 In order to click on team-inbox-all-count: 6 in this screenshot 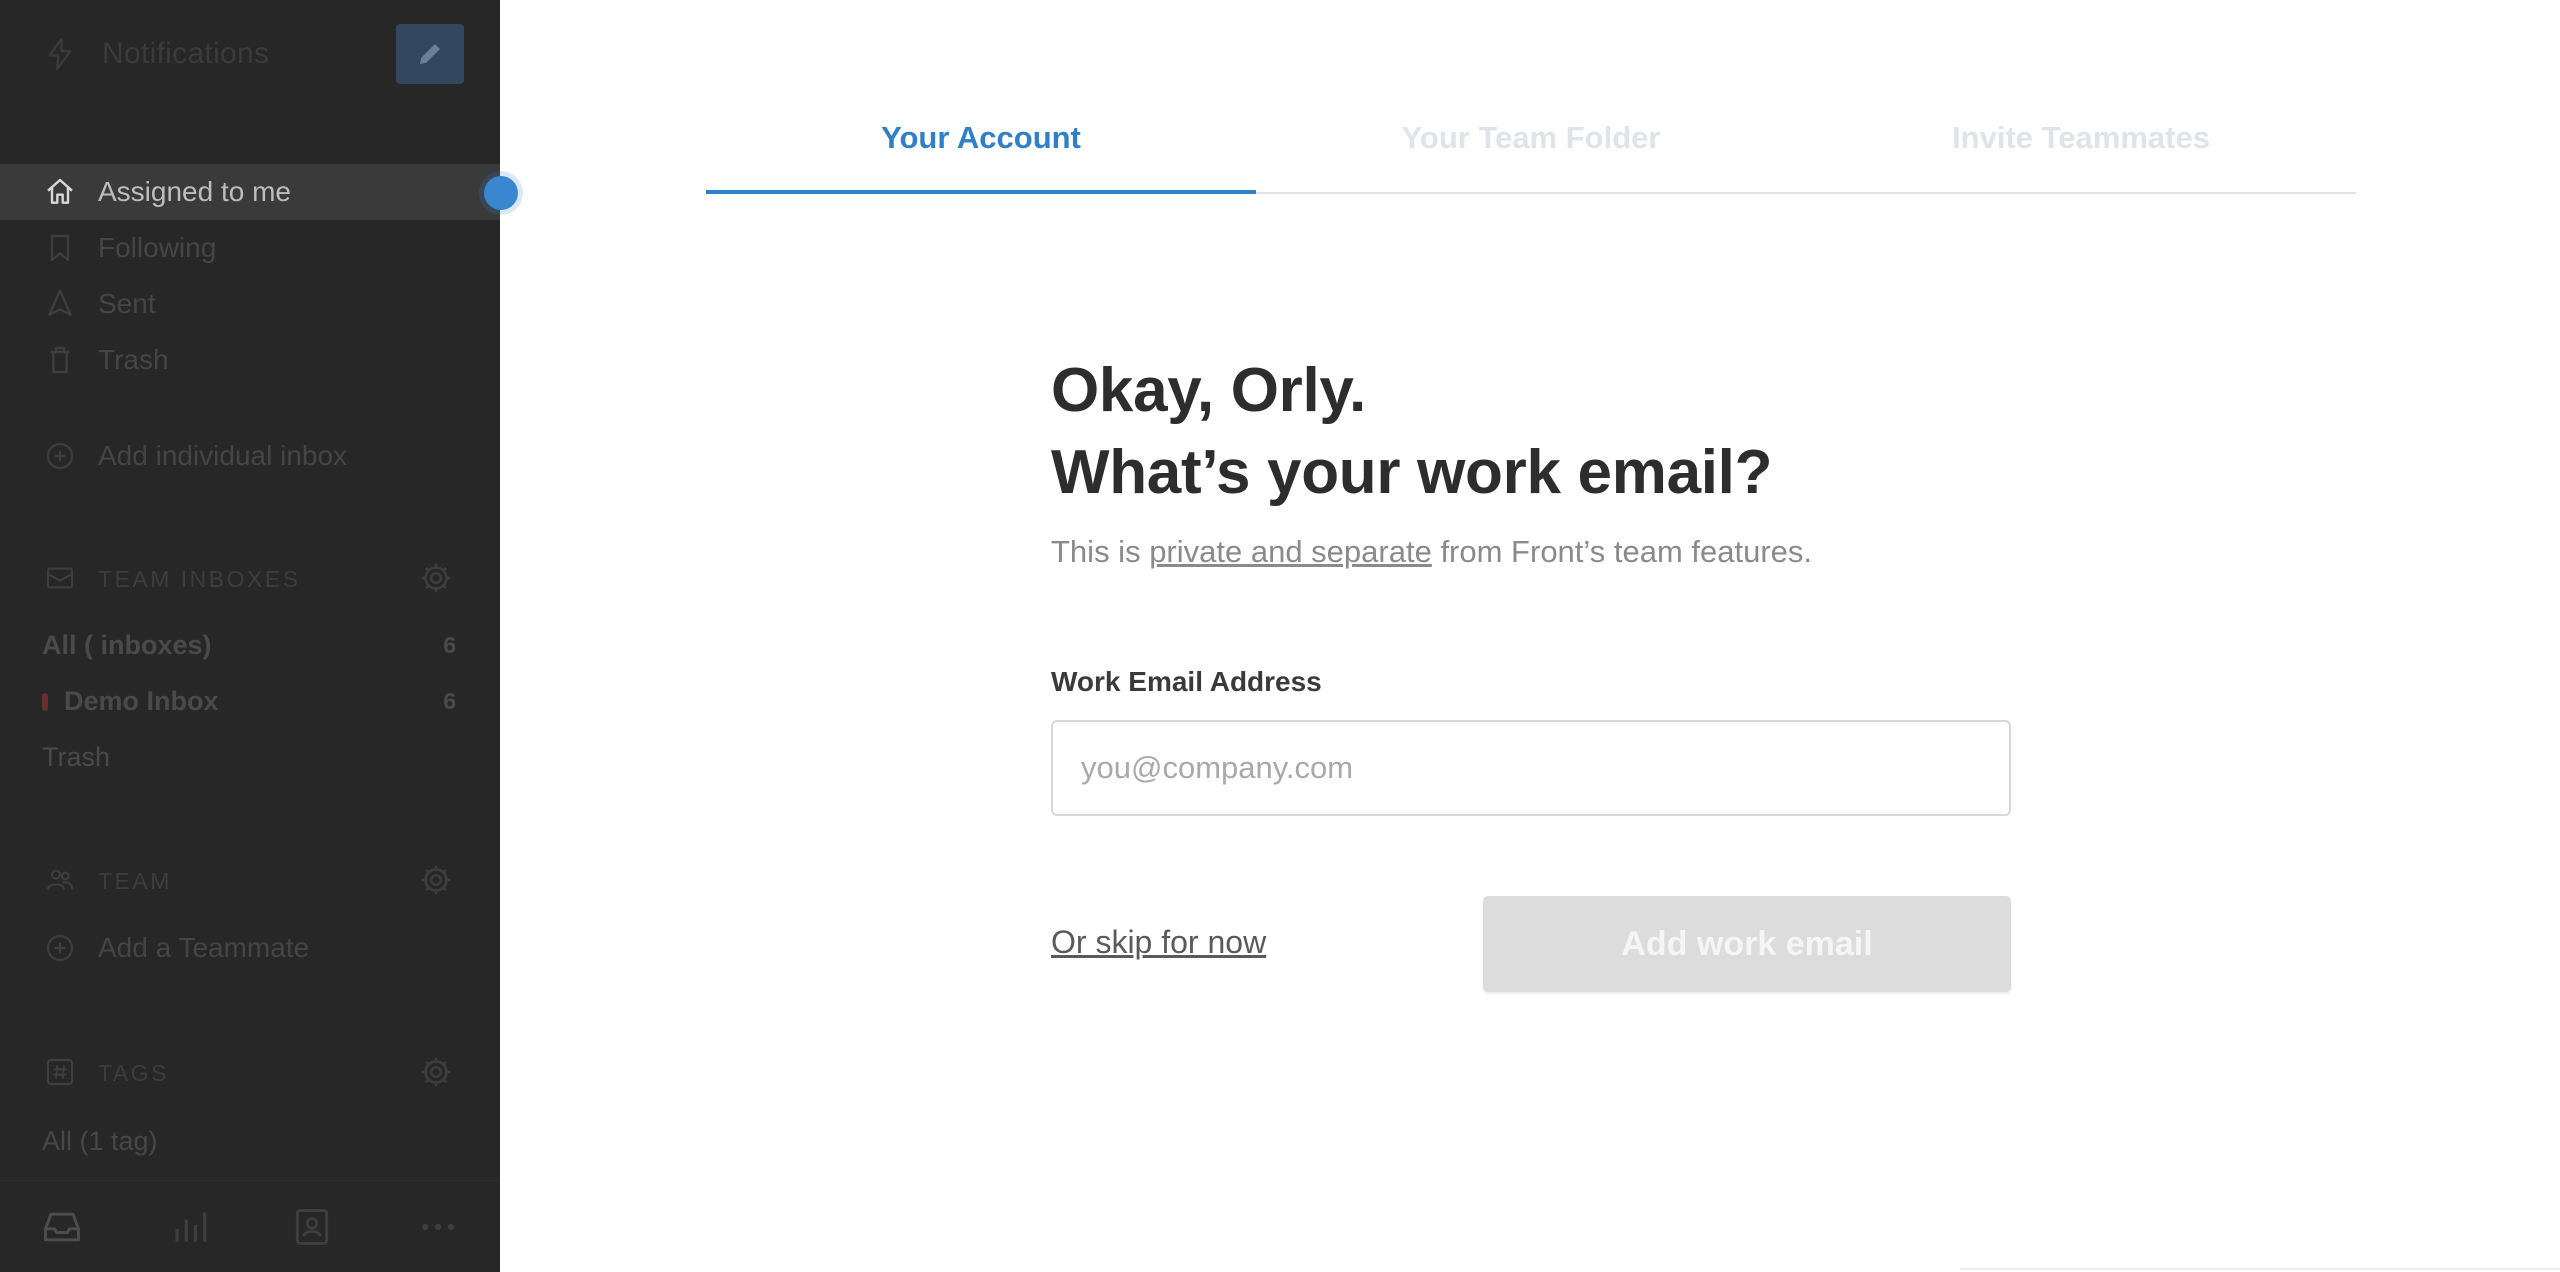, I will do `click(449, 645)`.